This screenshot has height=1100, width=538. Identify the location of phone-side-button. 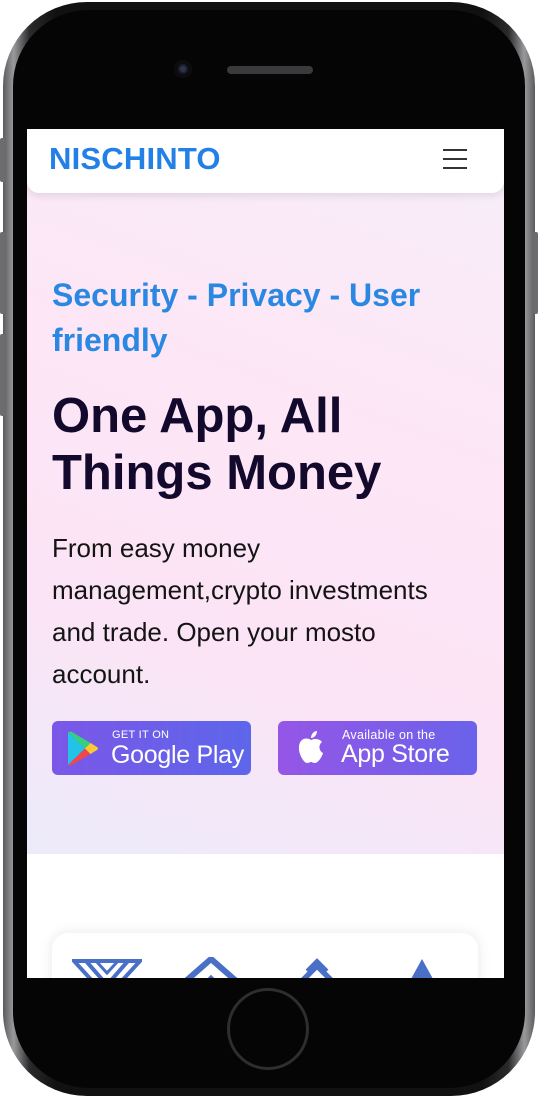
(2, 160).